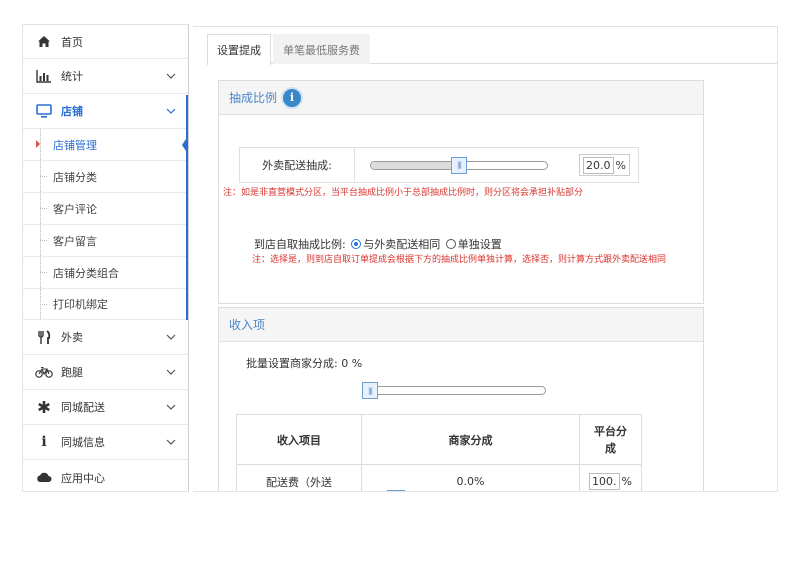  Describe the element at coordinates (297, 165) in the screenshot. I see `delivery-commission-label: 外卖配送抽成:` at that location.